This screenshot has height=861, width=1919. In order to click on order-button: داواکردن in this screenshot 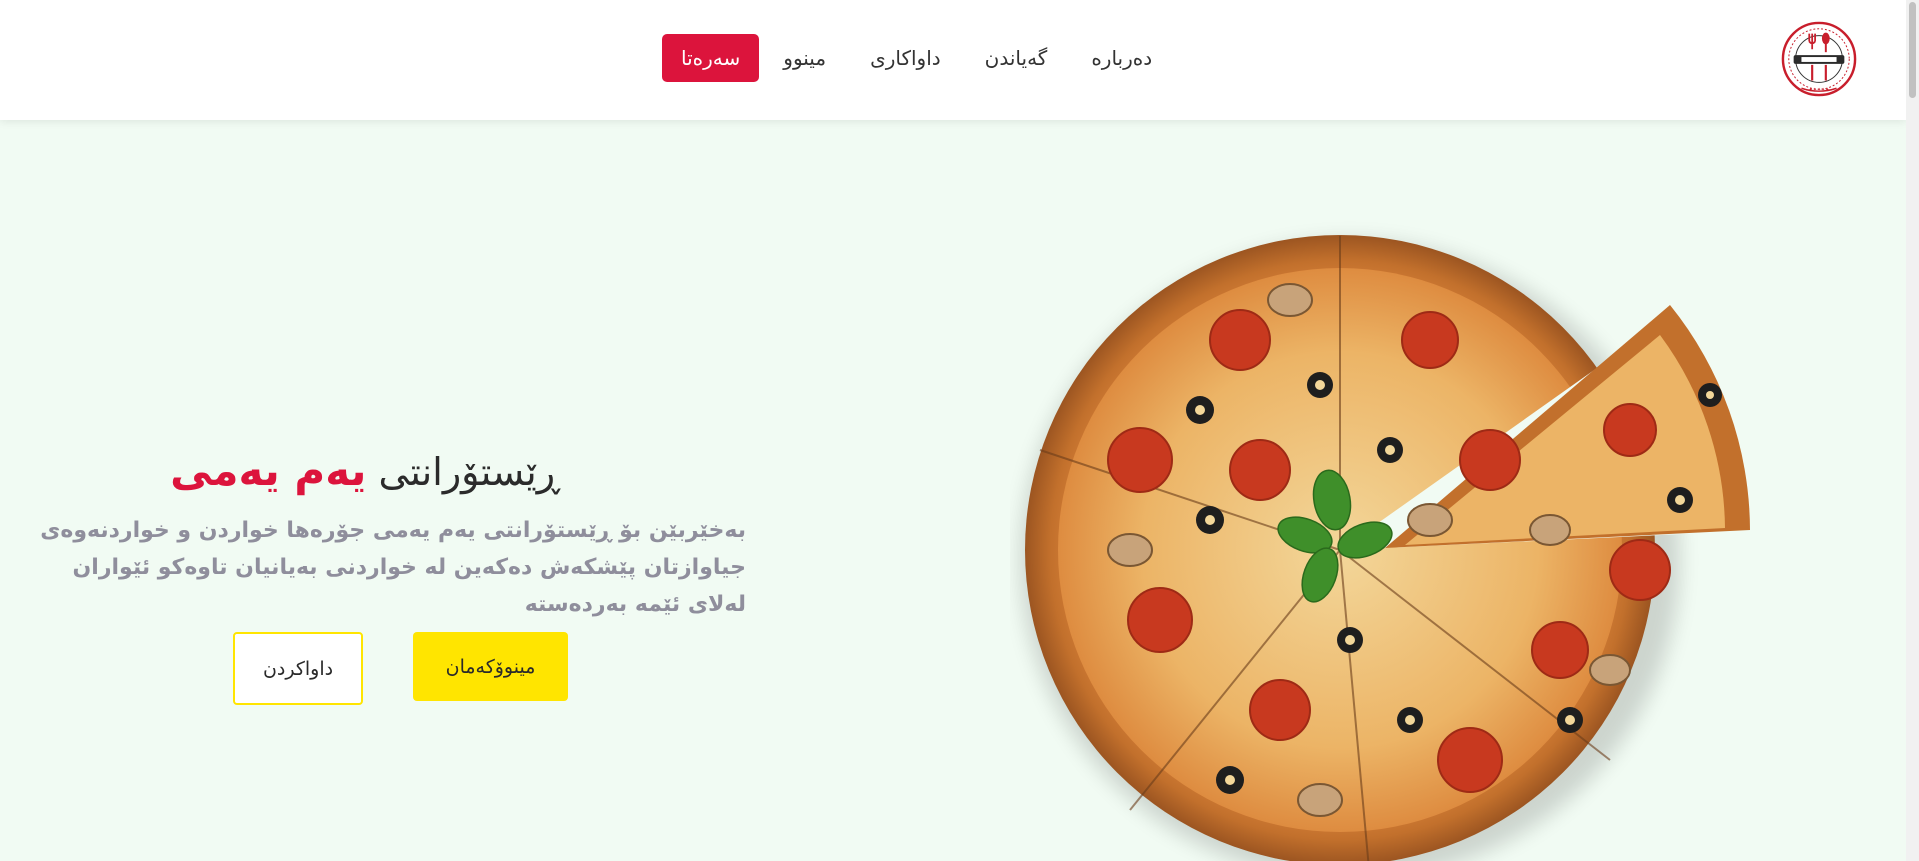, I will do `click(298, 668)`.